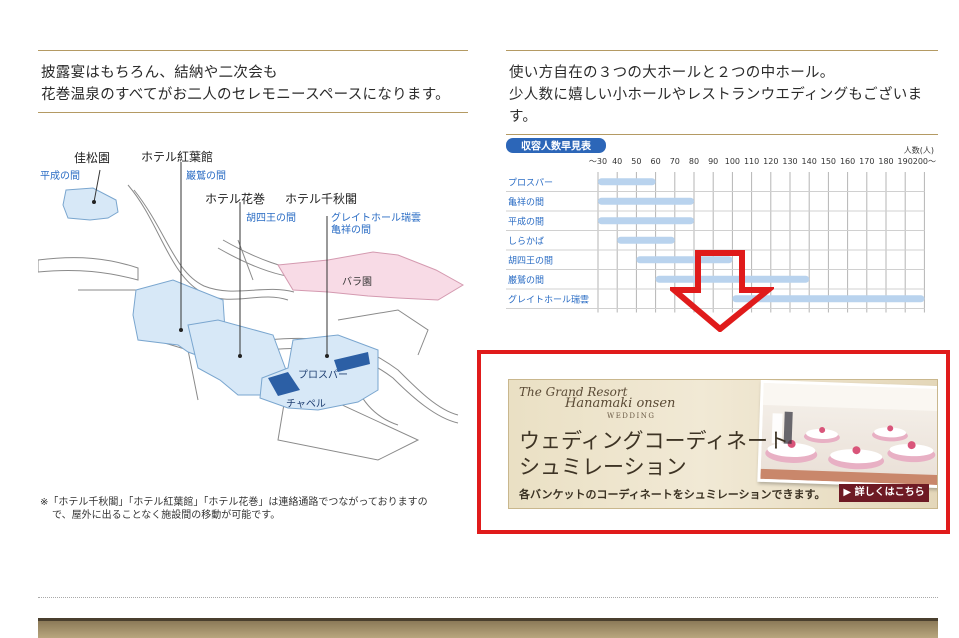 This screenshot has width=959, height=638. I want to click on chart-tick-label: 〜30, so click(598, 161).